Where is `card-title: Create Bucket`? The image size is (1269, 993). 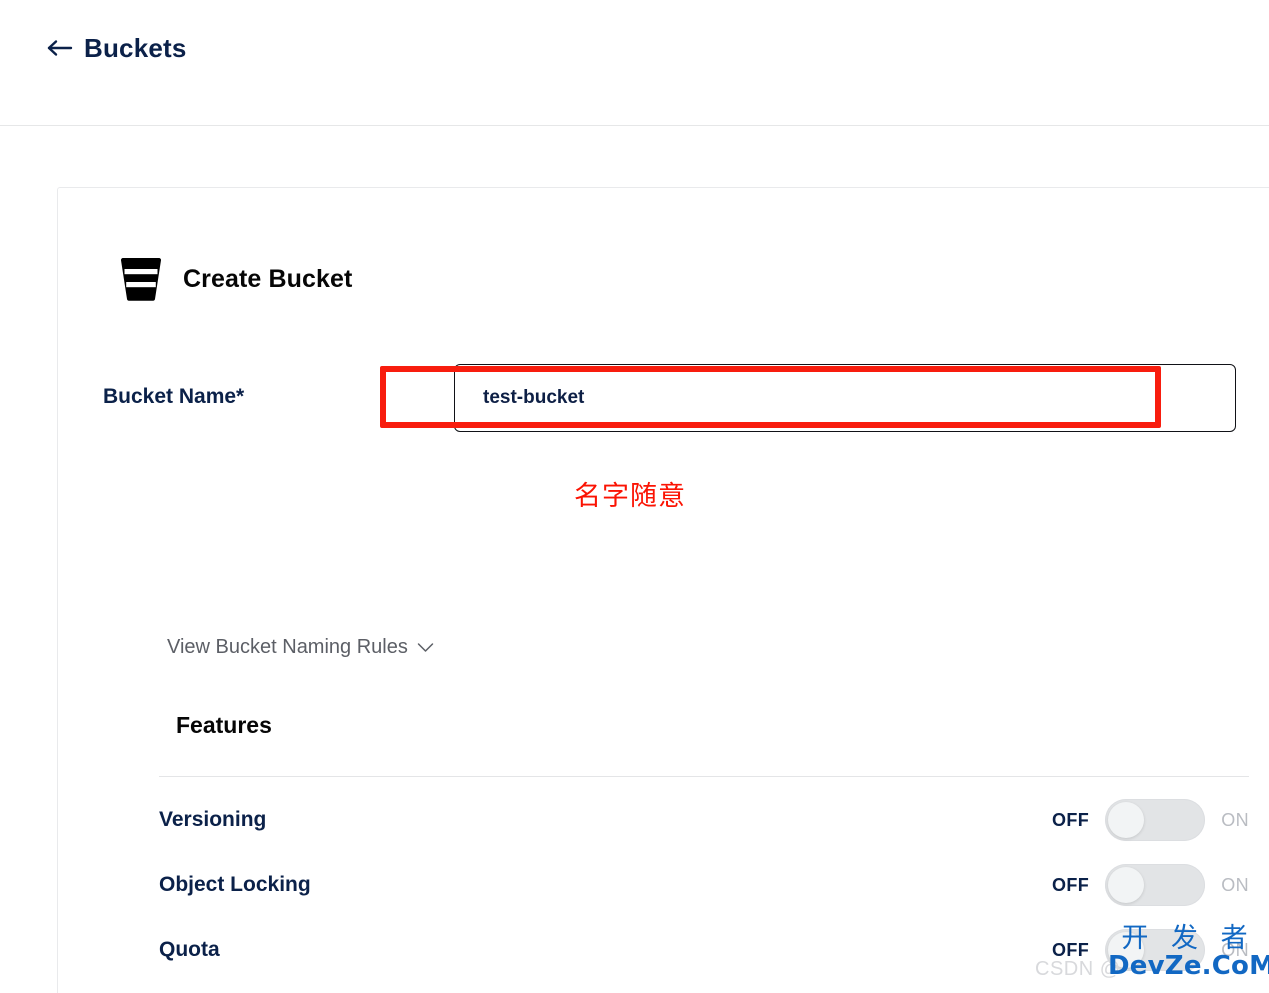 card-title: Create Bucket is located at coordinates (268, 278).